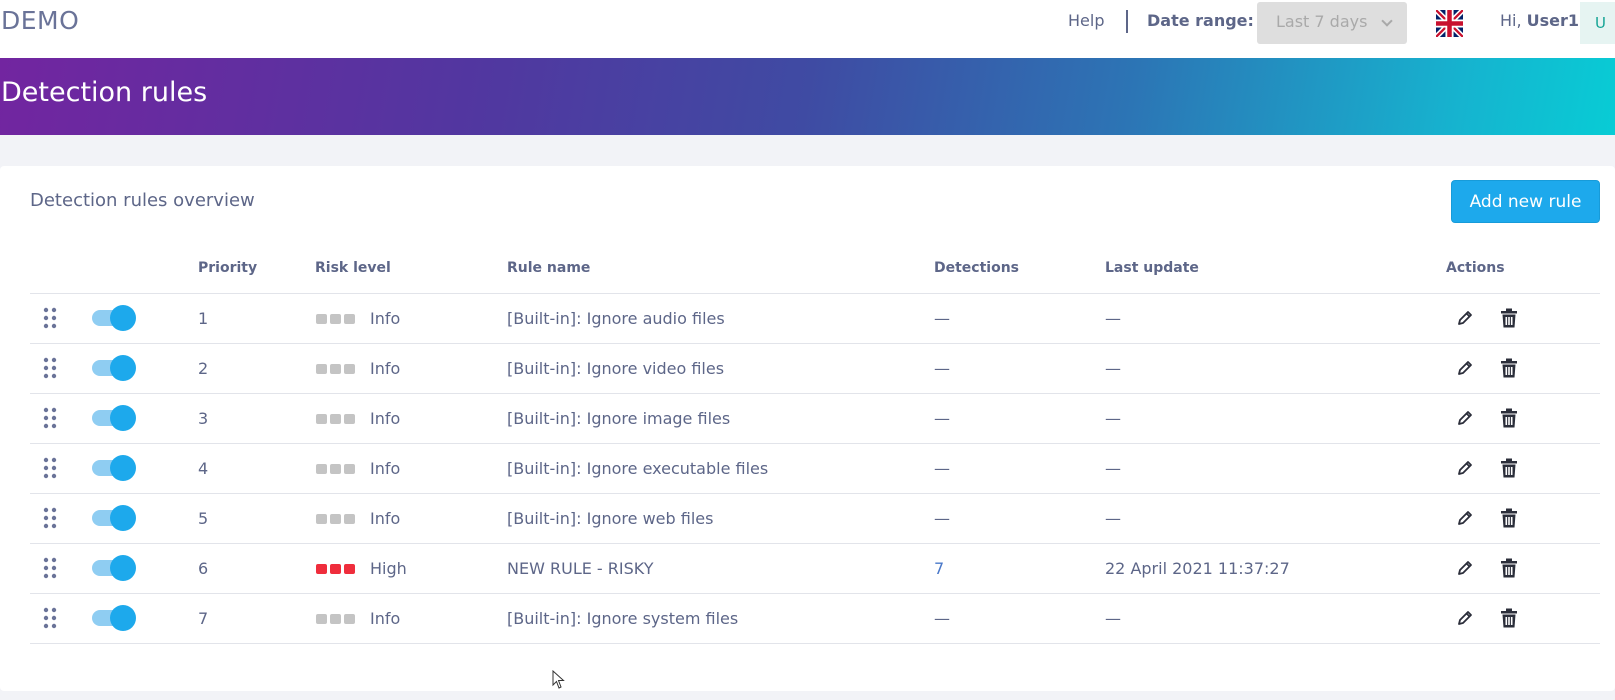 Image resolution: width=1615 pixels, height=700 pixels. I want to click on rule-priority: 2, so click(203, 368).